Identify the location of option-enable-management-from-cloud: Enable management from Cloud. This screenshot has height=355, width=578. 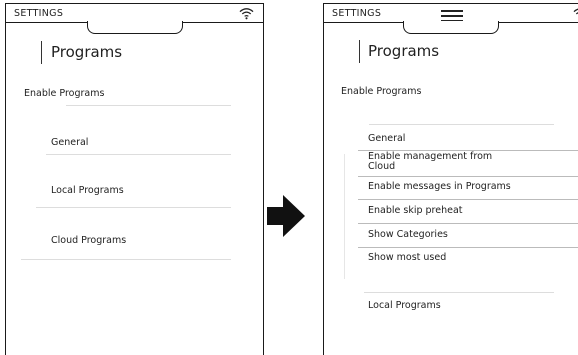
(430, 162).